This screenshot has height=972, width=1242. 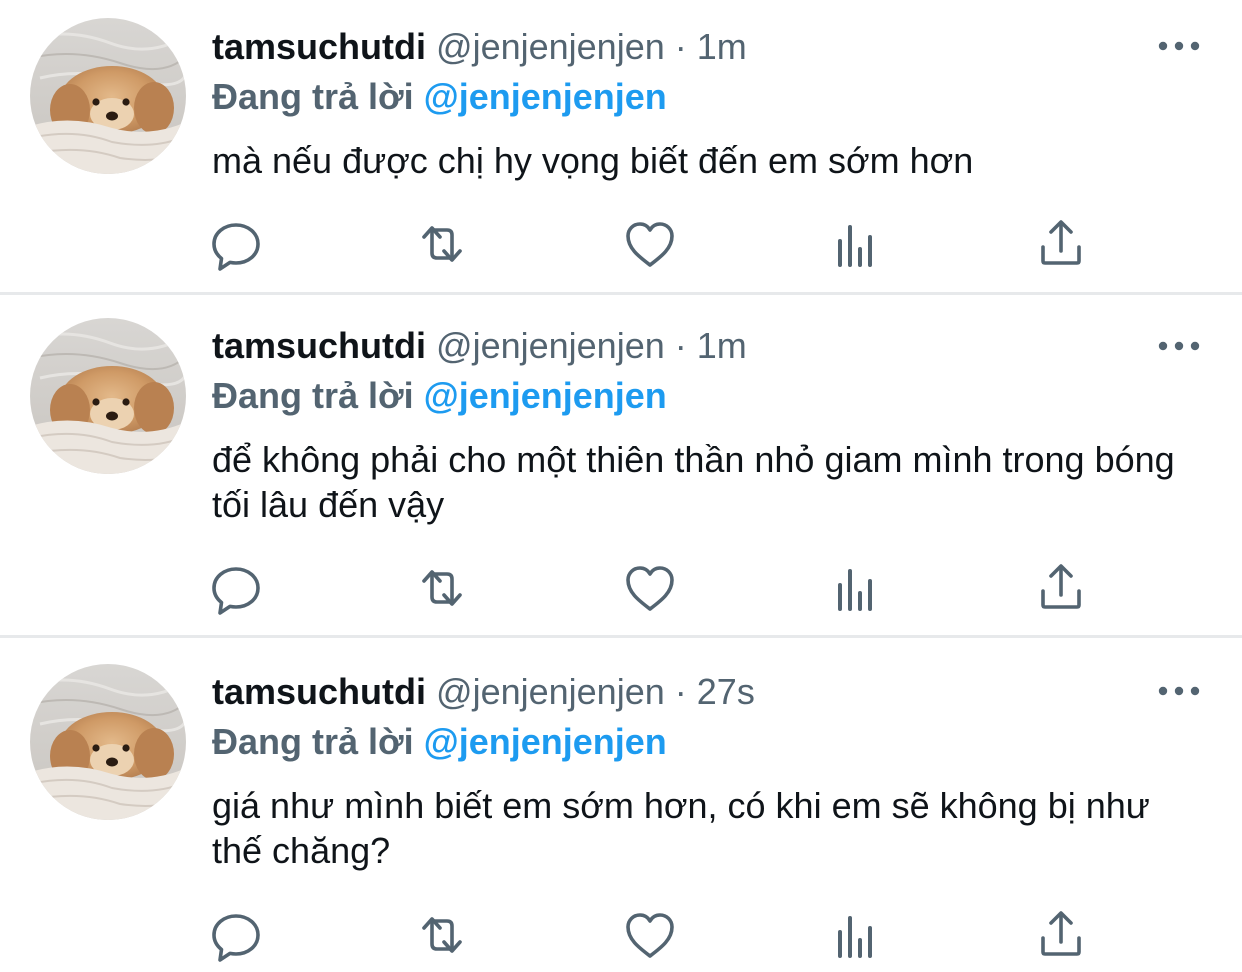 I want to click on divider, so click(x=621, y=636).